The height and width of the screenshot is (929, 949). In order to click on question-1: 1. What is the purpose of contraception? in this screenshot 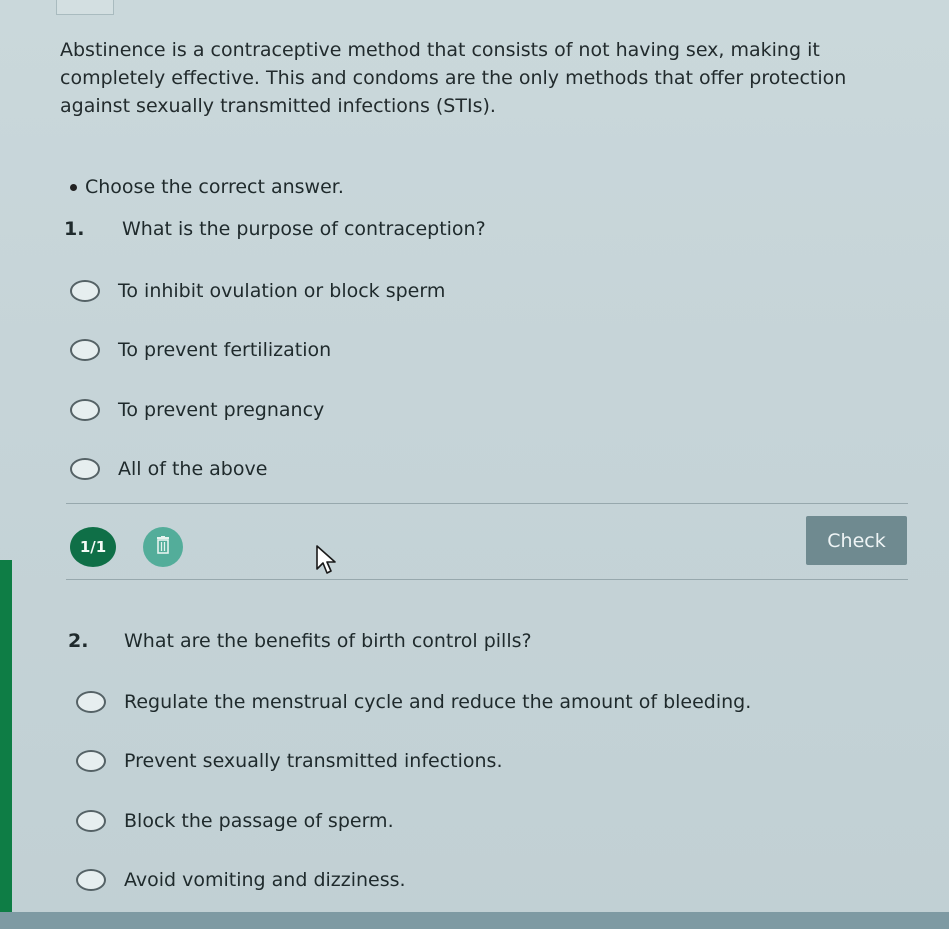, I will do `click(275, 229)`.